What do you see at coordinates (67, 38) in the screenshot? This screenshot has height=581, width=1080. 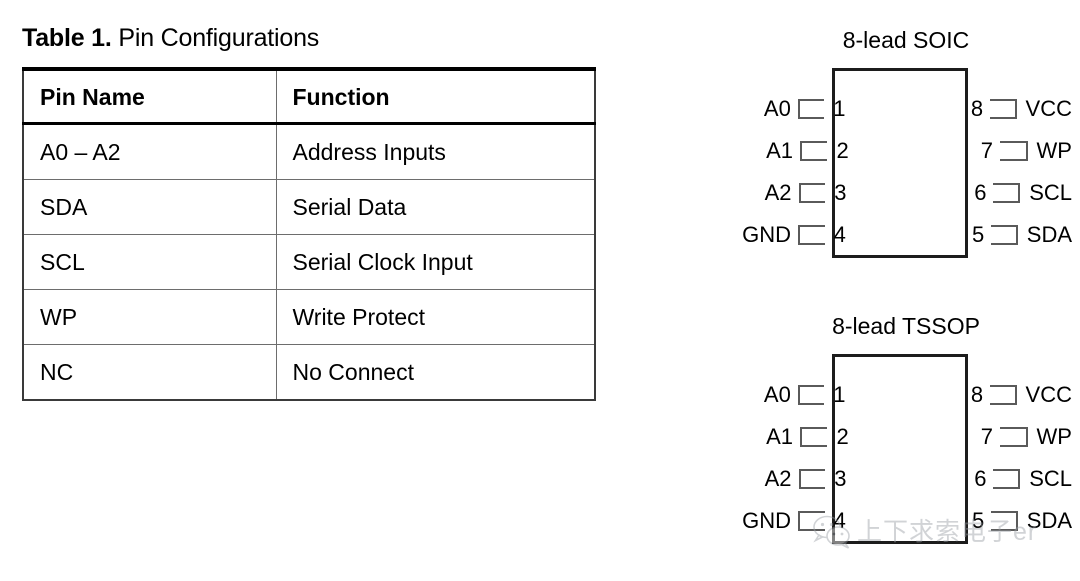 I see `table-caption-label: Table 1.` at bounding box center [67, 38].